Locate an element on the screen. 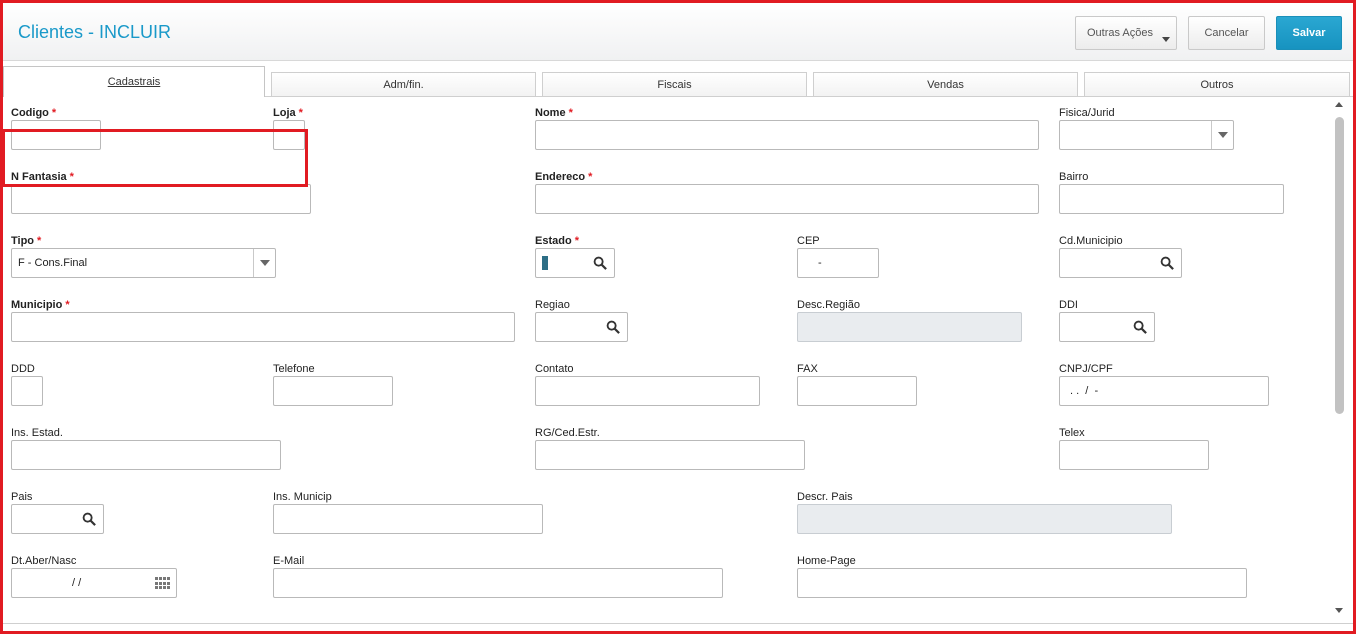  ins-municip-label: Ins. Municip is located at coordinates (302, 497).